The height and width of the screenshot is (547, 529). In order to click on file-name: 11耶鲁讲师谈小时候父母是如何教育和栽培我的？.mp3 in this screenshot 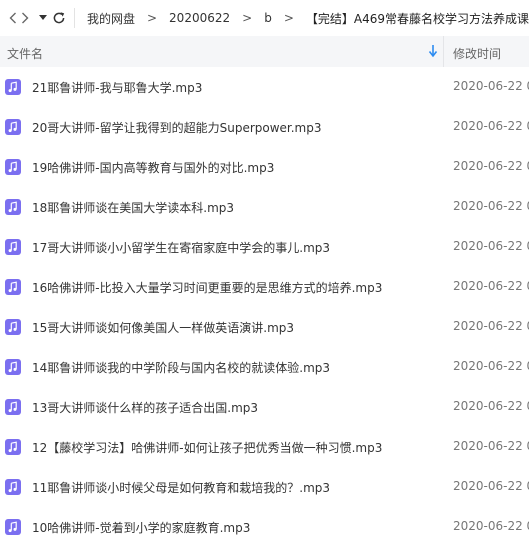, I will do `click(181, 487)`.